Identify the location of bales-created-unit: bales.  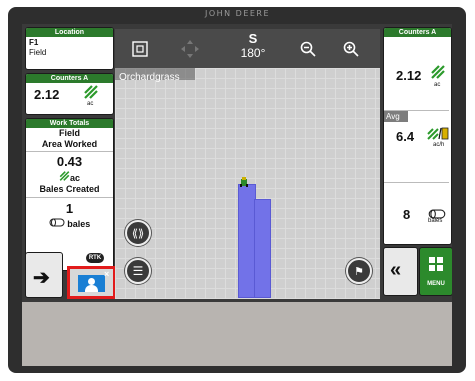
(79, 224).